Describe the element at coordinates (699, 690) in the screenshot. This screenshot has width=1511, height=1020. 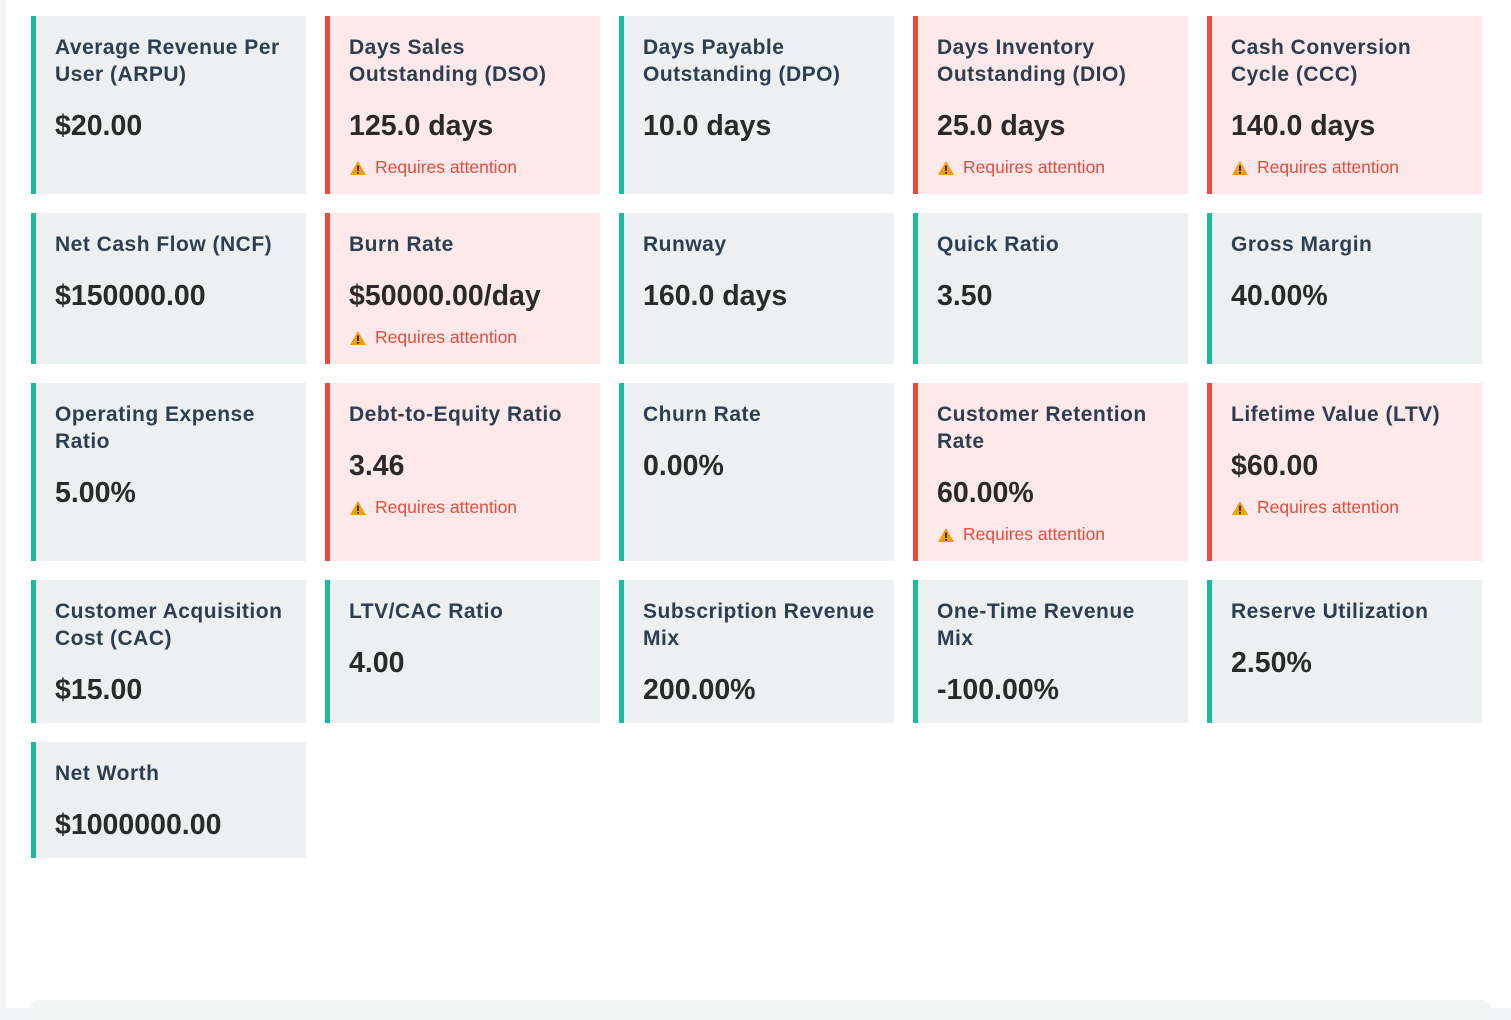
I see `metric-value: 200.00%` at that location.